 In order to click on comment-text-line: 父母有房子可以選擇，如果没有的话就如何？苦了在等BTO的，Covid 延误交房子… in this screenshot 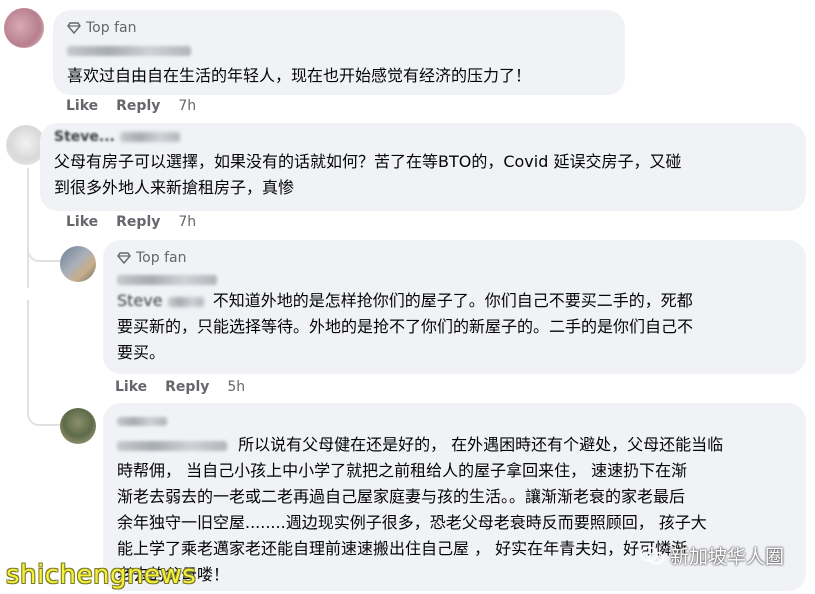, I will do `click(368, 161)`.